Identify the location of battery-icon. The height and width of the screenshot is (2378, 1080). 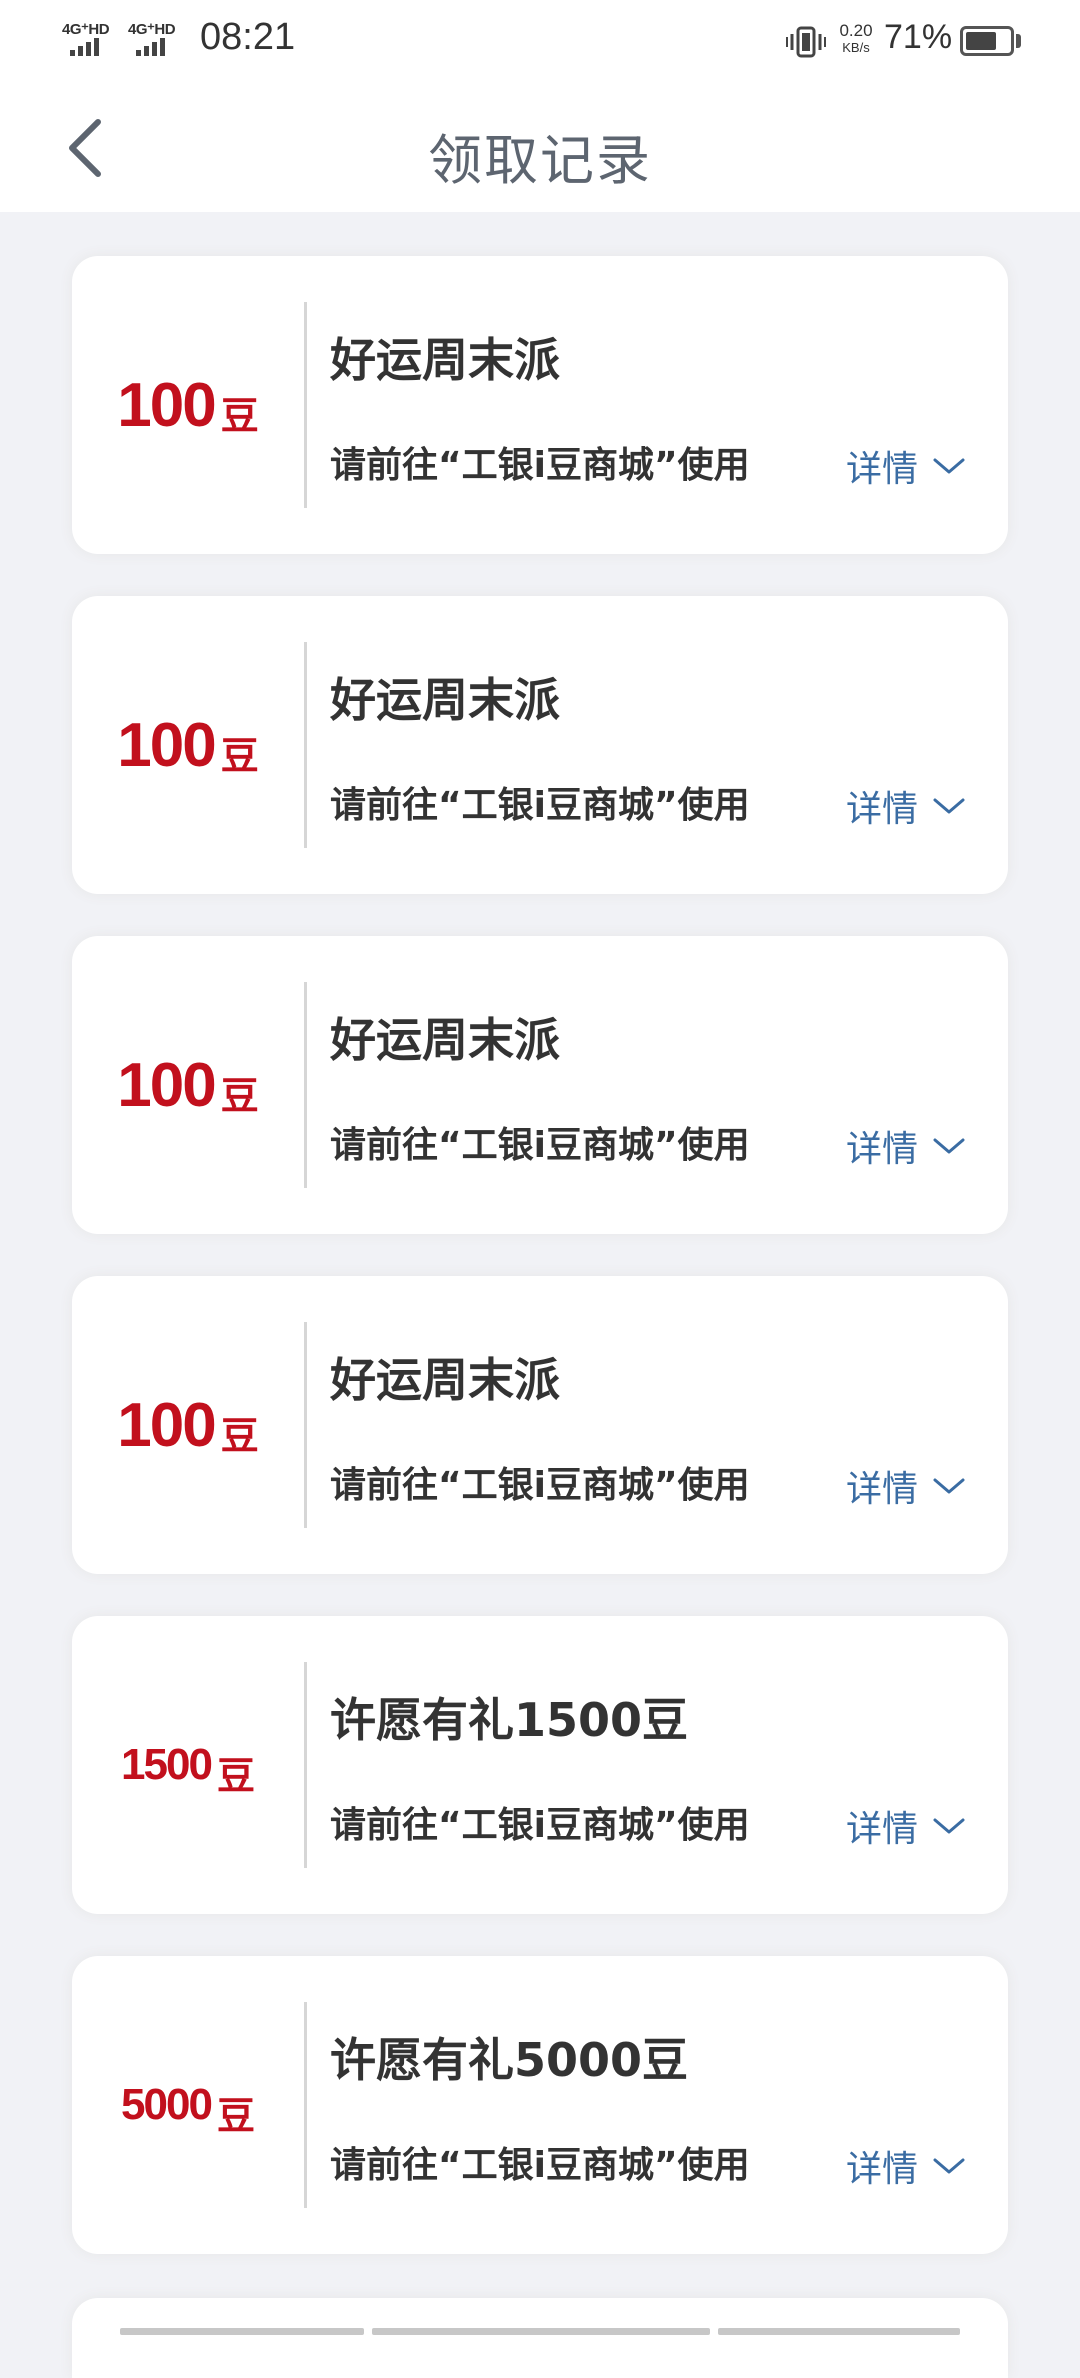
(987, 41).